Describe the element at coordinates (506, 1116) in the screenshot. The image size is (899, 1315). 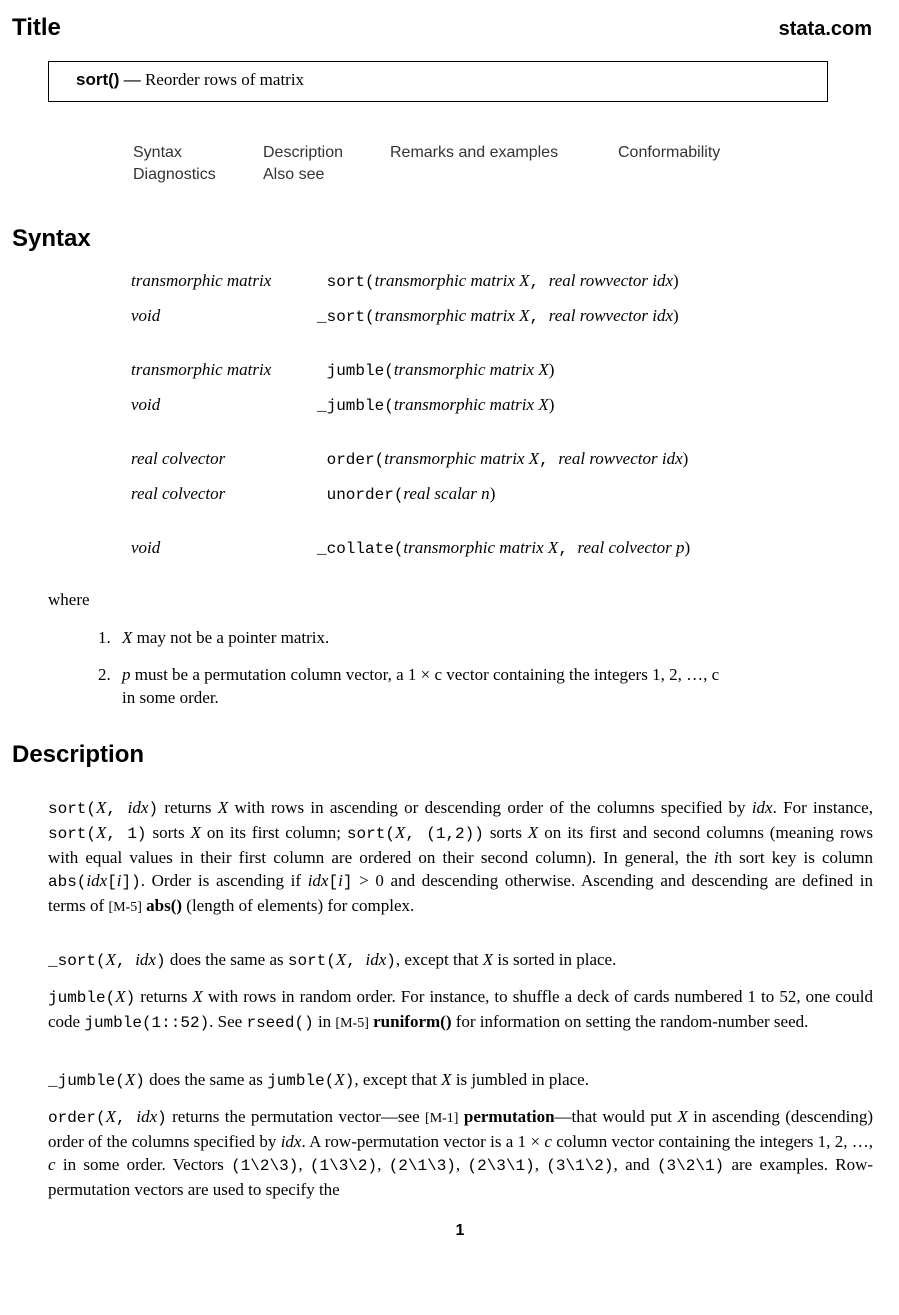
I see `link-permutation: permutation` at that location.